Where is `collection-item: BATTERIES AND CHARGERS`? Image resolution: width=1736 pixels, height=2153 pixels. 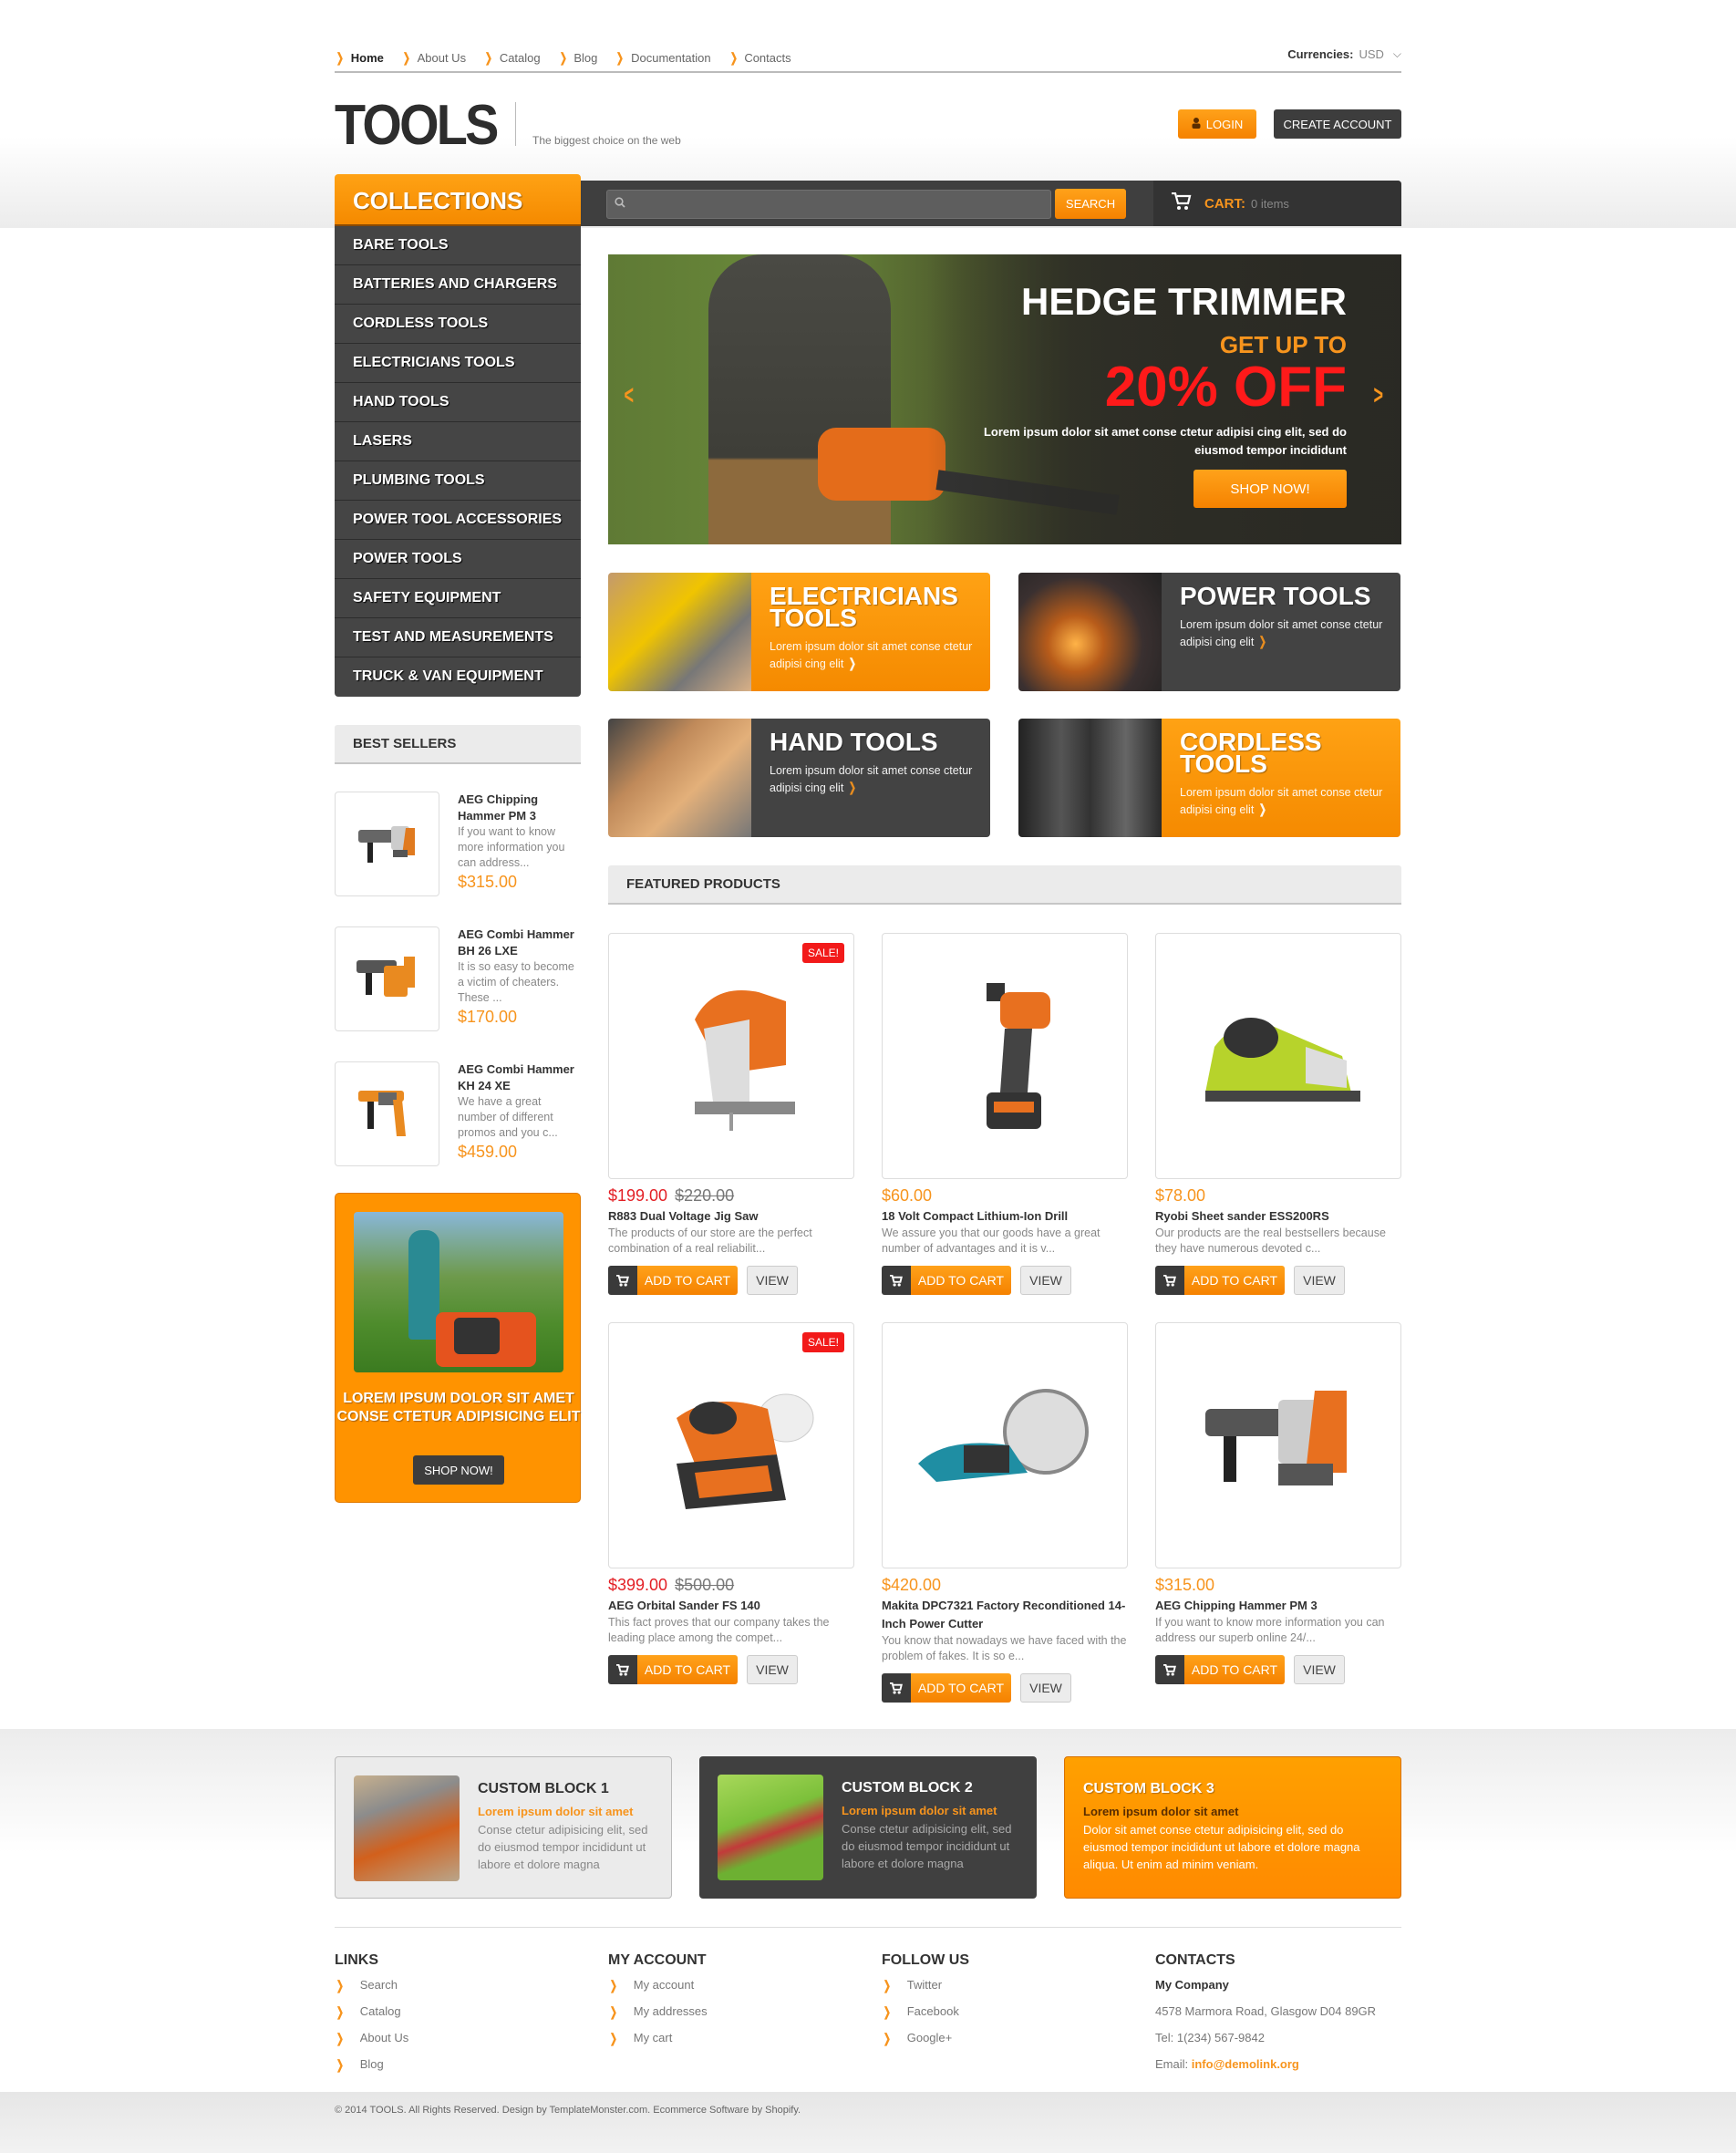 collection-item: BATTERIES AND CHARGERS is located at coordinates (458, 285).